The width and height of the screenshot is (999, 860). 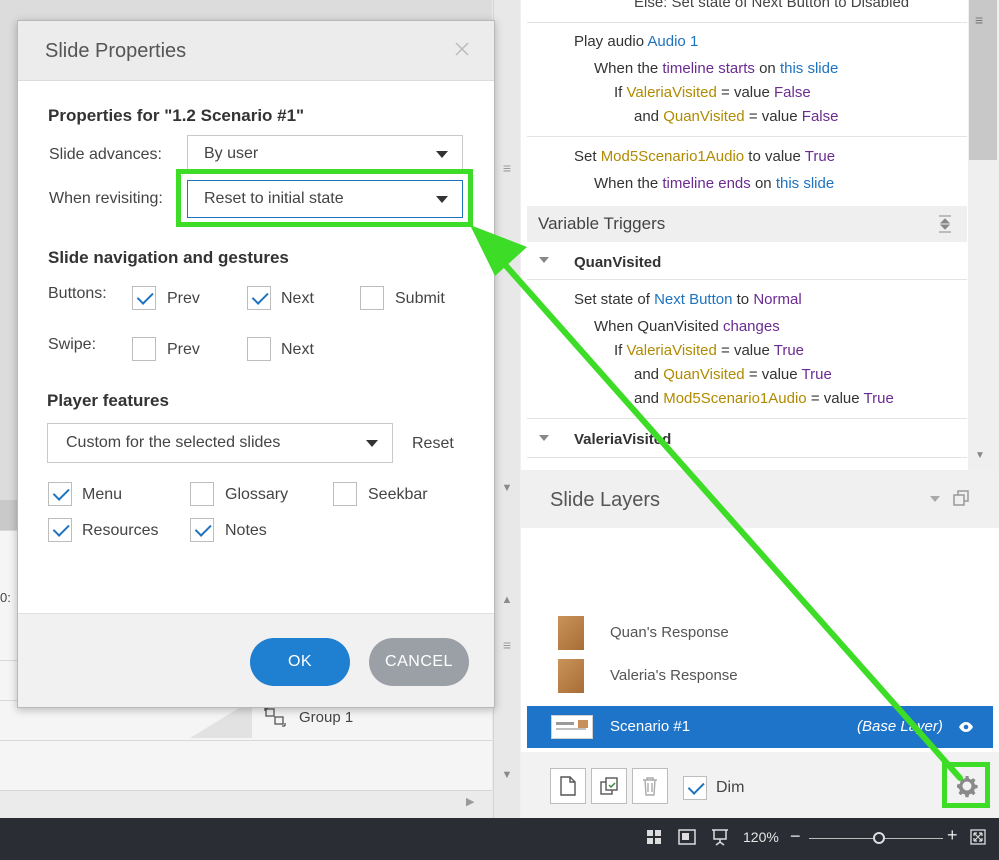 What do you see at coordinates (751, 326) in the screenshot?
I see `trigger-event: changes` at bounding box center [751, 326].